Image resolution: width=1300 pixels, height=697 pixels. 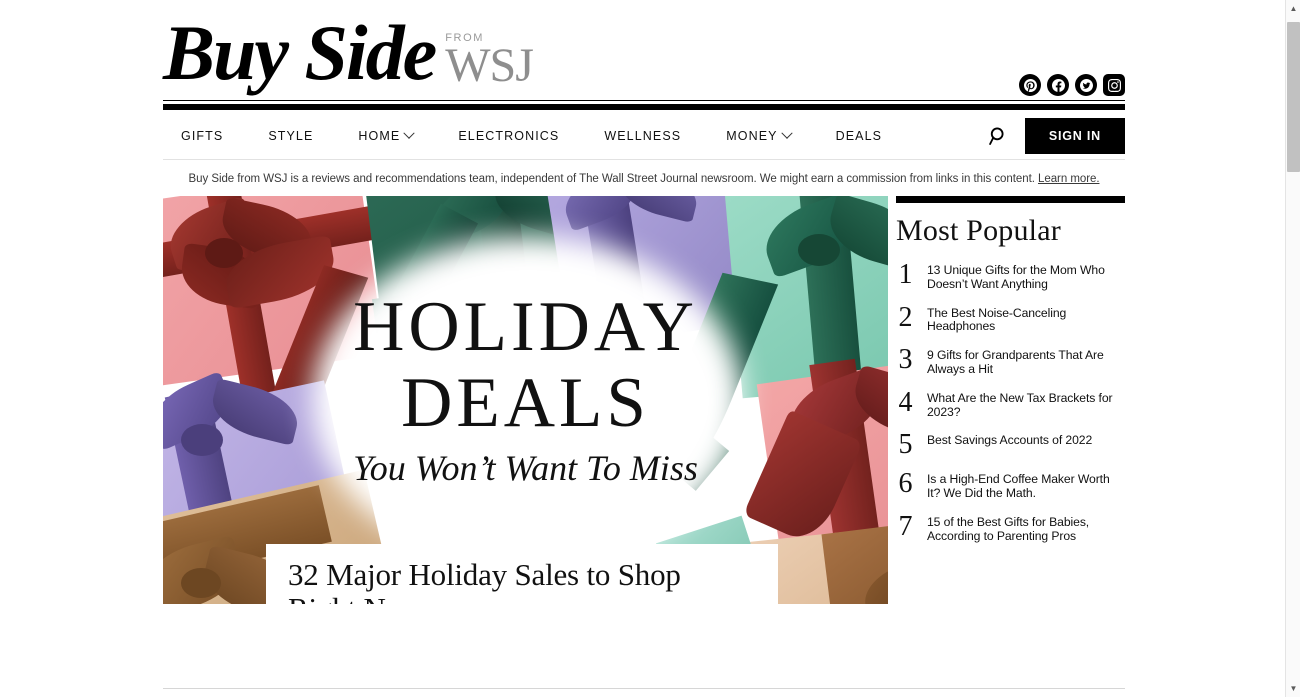 I want to click on facebook-icon, so click(x=1058, y=85).